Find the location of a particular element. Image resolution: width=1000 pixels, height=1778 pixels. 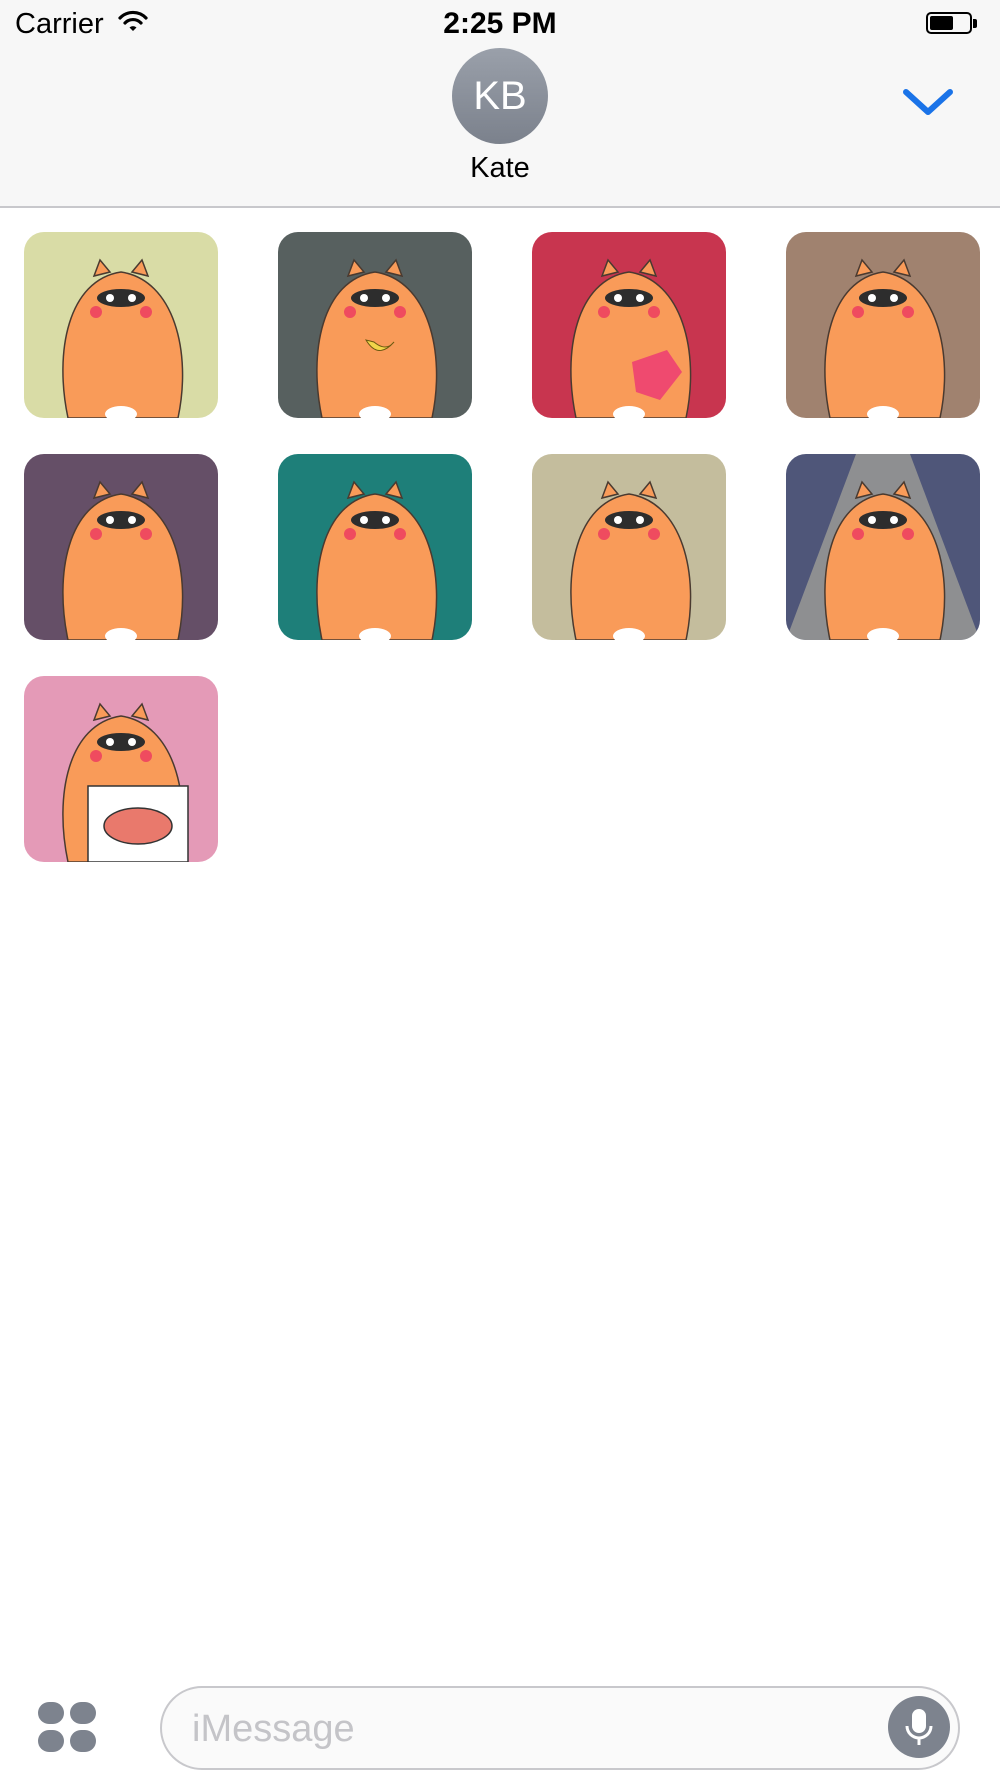

clock: 2:25 PM is located at coordinates (500, 23).